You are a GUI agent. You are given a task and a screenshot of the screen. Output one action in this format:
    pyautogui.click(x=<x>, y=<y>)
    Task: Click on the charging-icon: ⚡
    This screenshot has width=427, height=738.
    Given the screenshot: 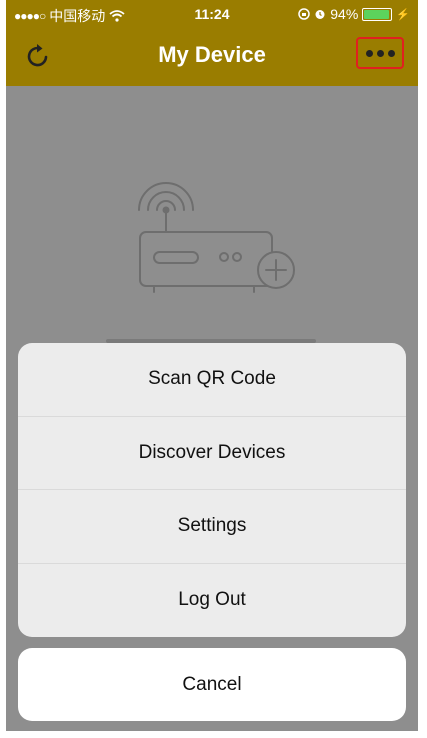 What is the action you would take?
    pyautogui.click(x=403, y=14)
    